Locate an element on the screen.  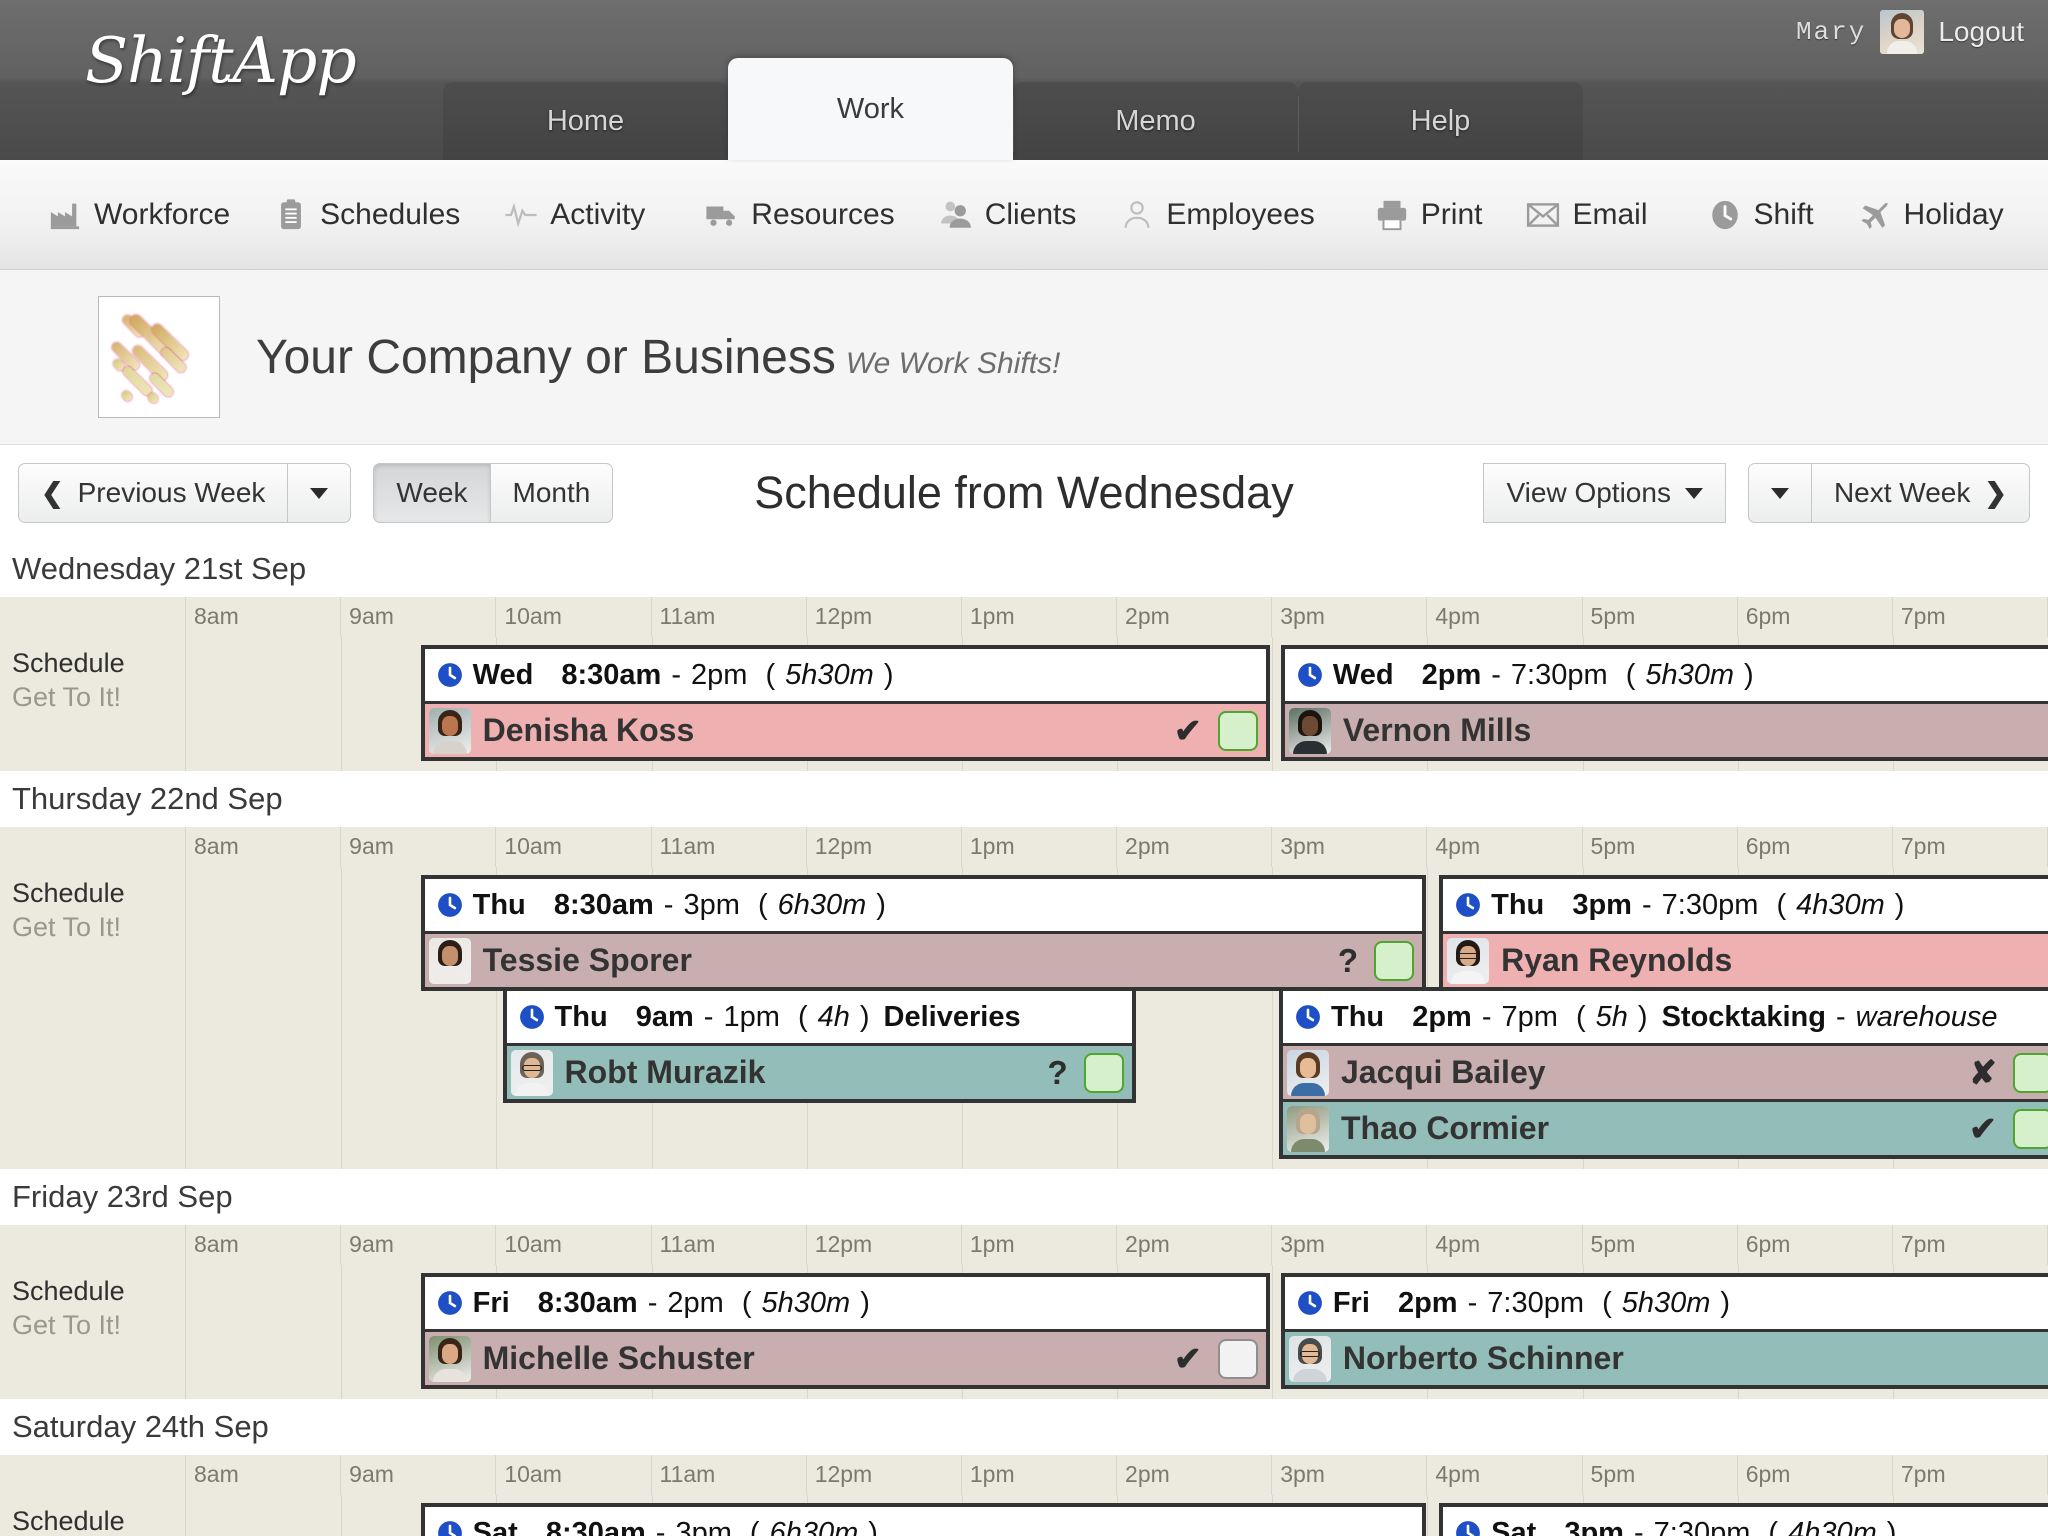
previous-week-button: ❮ Previous Week is located at coordinates (153, 493).